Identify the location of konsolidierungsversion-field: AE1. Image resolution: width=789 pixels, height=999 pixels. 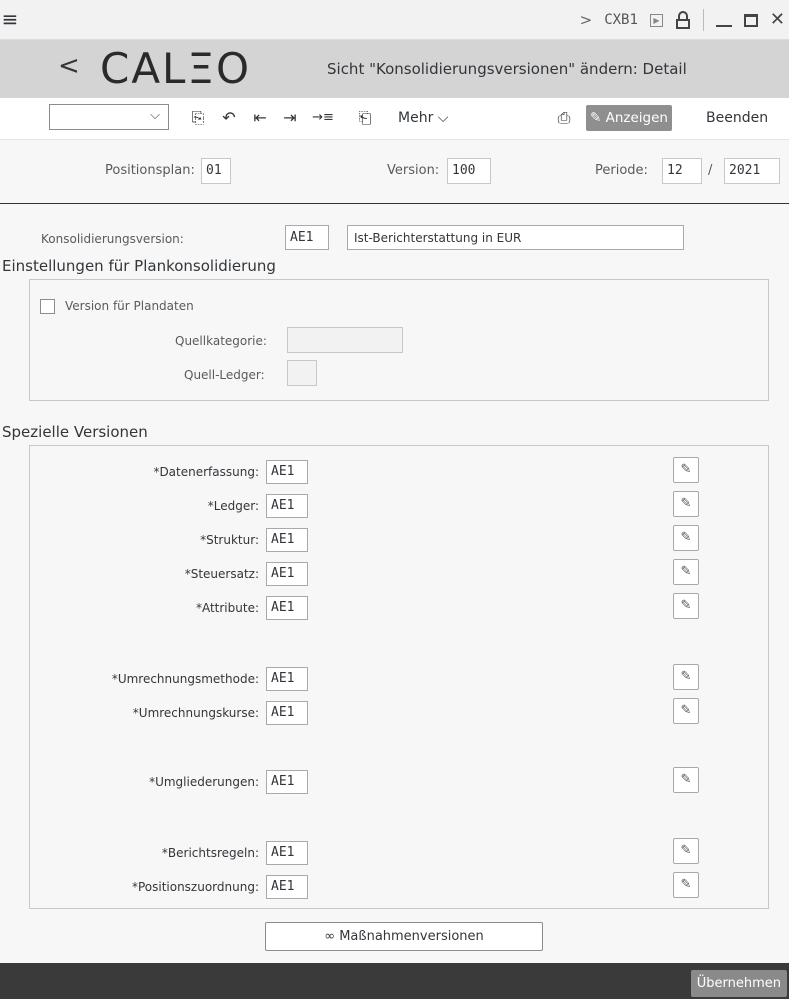
(307, 237).